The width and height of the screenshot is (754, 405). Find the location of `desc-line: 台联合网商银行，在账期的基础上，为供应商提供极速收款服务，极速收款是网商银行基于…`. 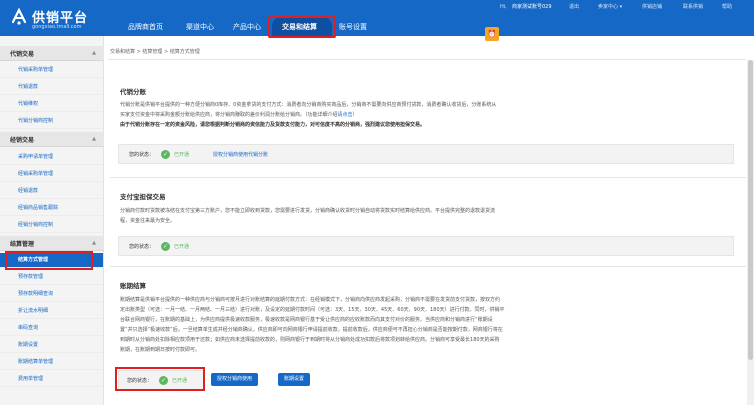

desc-line: 台联合网商银行，在账期的基础上，为供应商提供极速收款服务，极速收款是网商银行基于… is located at coordinates (306, 320).